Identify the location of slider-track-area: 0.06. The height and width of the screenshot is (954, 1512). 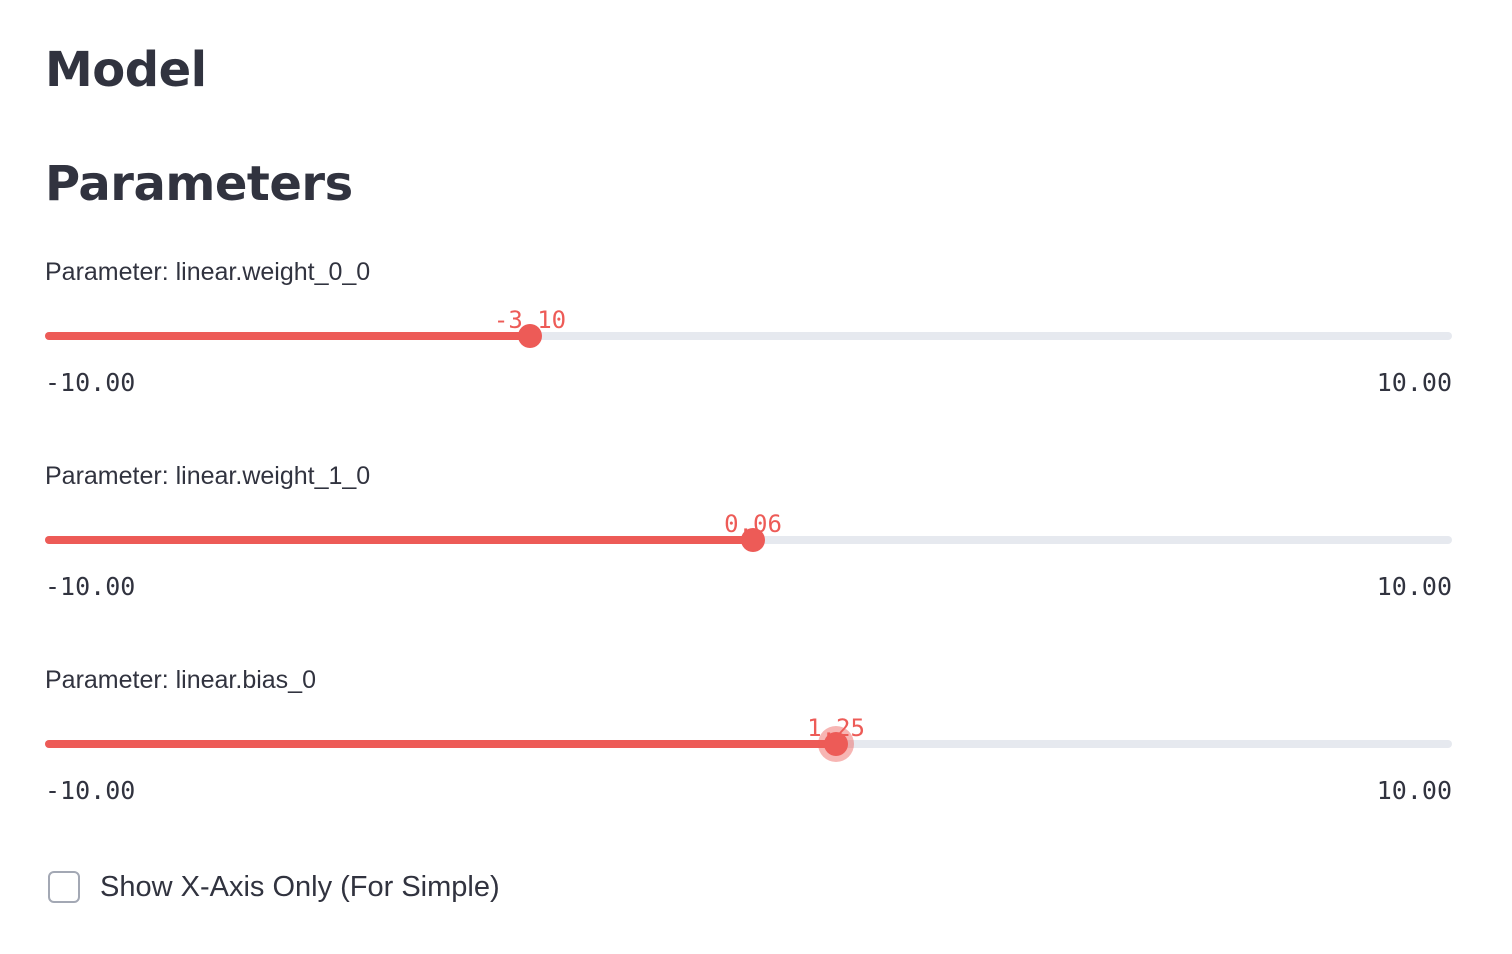
(748, 535).